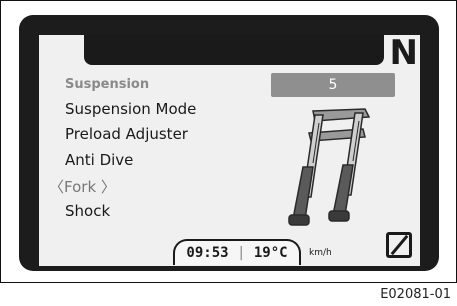  What do you see at coordinates (130, 109) in the screenshot?
I see `menu-item-suspension-mode: Suspension Mode` at bounding box center [130, 109].